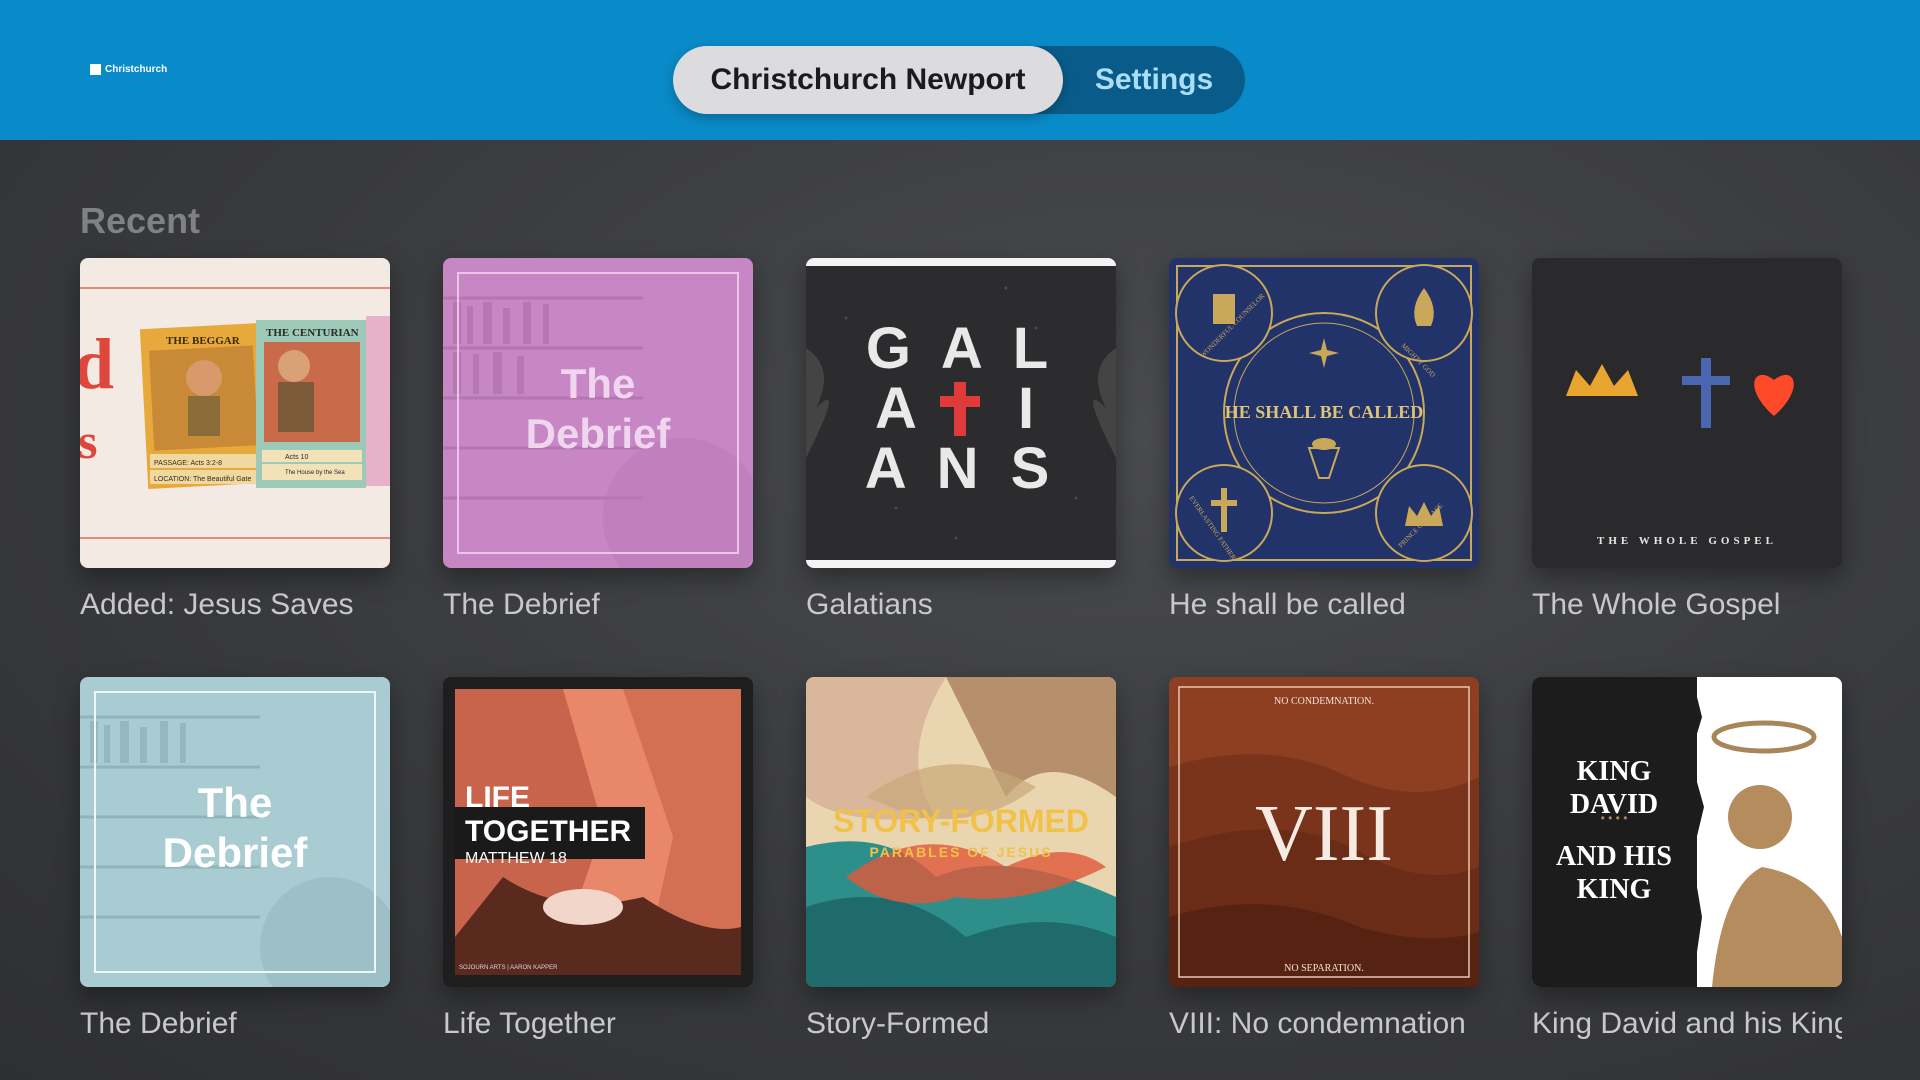 Image resolution: width=1920 pixels, height=1080 pixels. Describe the element at coordinates (960, 852) in the screenshot. I see `art-subtitle: PARABLES OF JESUS` at that location.